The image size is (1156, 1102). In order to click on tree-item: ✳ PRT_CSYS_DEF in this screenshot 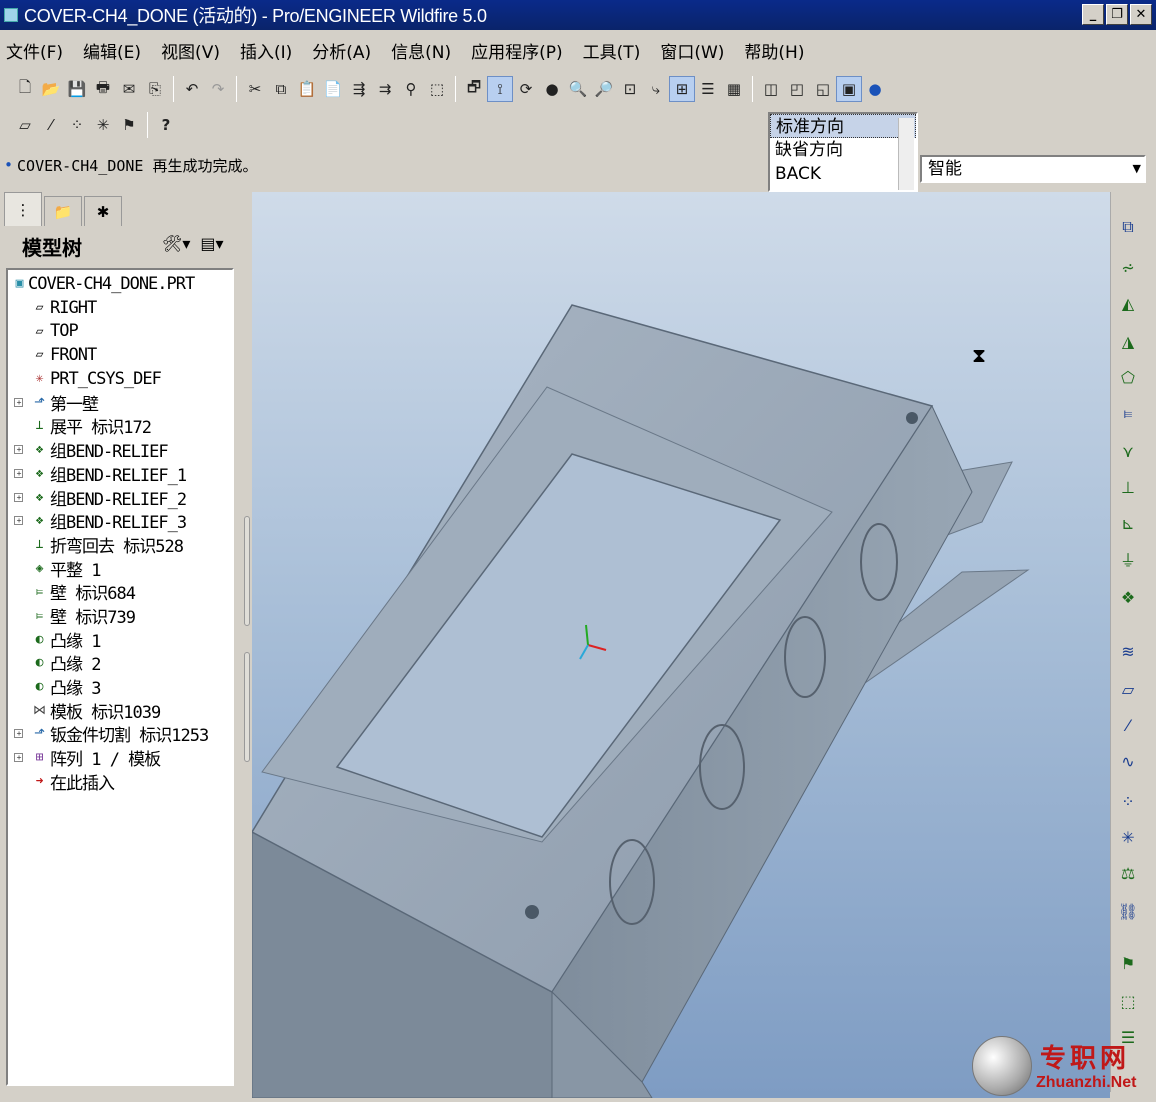, I will do `click(120, 379)`.